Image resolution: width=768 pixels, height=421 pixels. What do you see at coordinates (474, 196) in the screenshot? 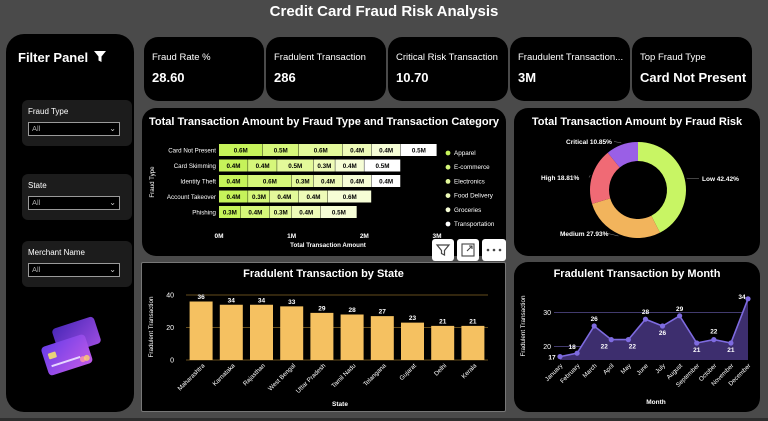
I see `legend-label: Food Delivery` at bounding box center [474, 196].